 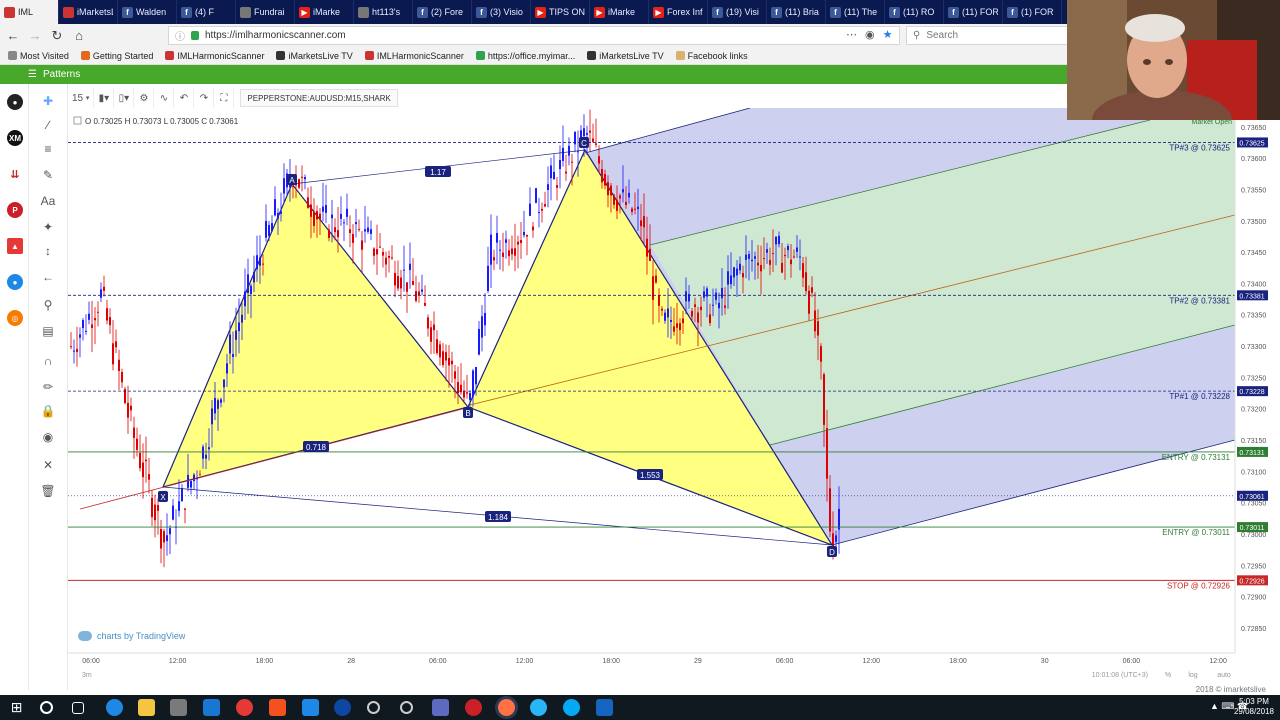 What do you see at coordinates (958, 661) in the screenshot?
I see `time-tick-label: 18:00` at bounding box center [958, 661].